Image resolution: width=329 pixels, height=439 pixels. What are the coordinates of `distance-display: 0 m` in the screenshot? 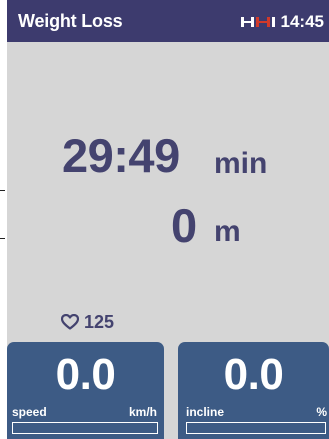 It's located at (168, 228).